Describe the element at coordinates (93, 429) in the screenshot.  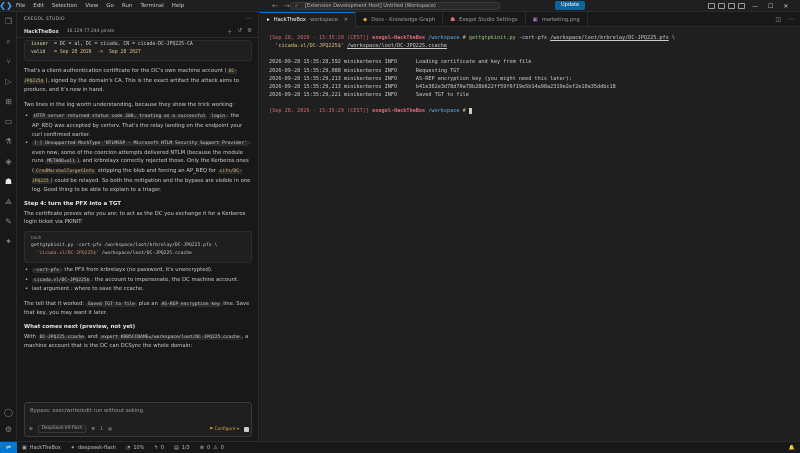
I see `tools-icon: ⚒` at that location.